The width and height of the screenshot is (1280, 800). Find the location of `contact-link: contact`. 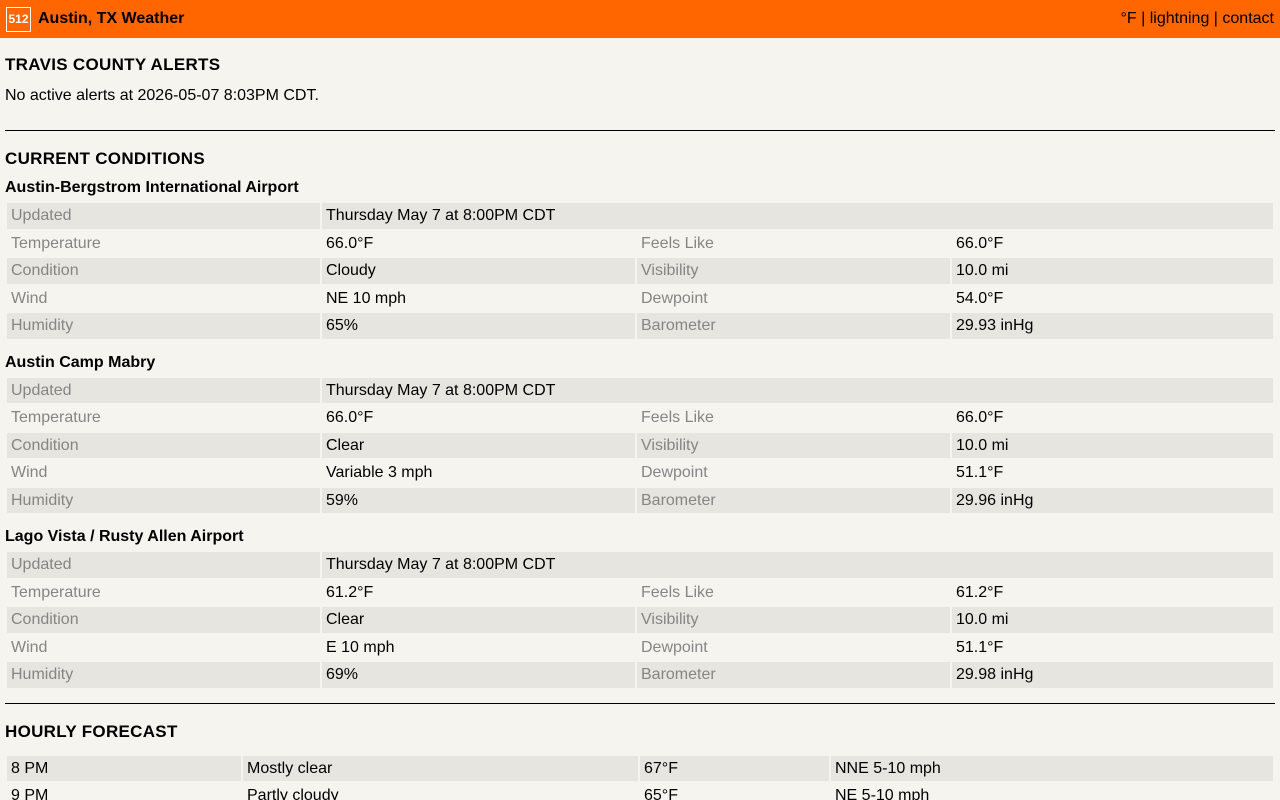

contact-link: contact is located at coordinates (1248, 18).